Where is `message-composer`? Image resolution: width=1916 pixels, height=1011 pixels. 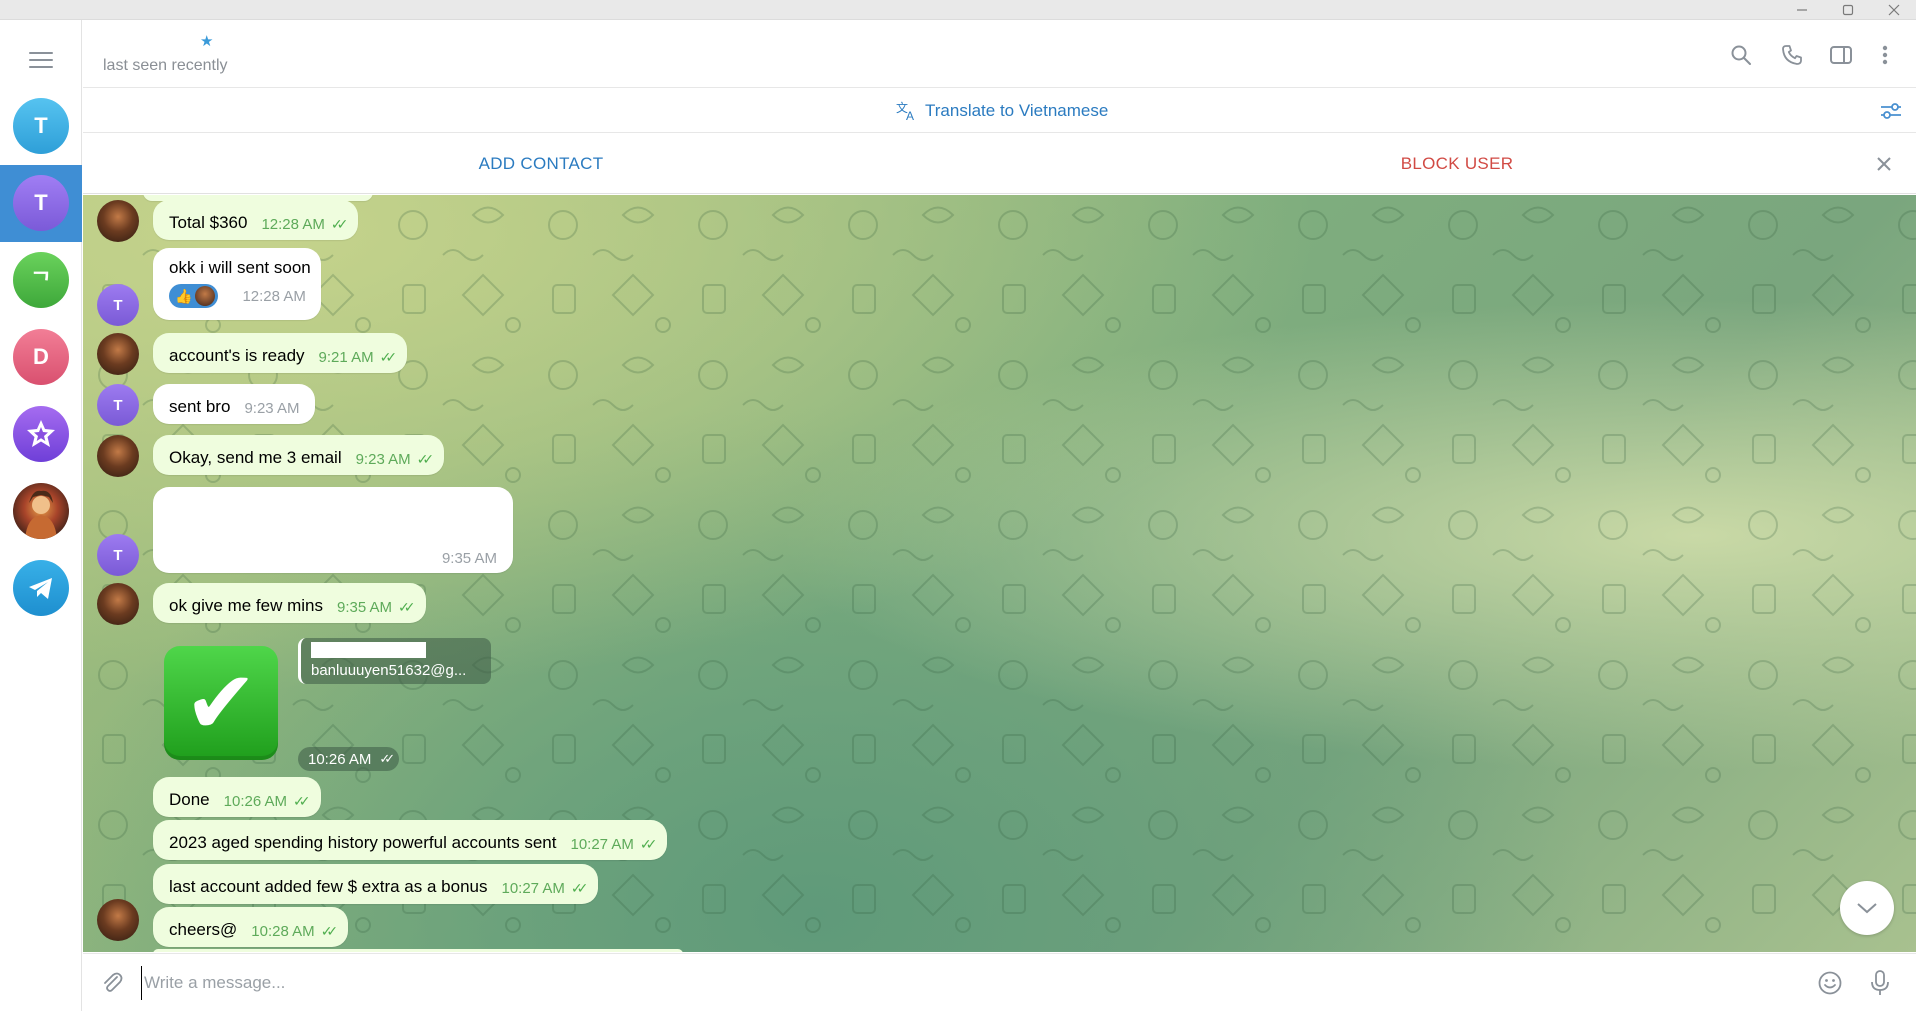 message-composer is located at coordinates (999, 982).